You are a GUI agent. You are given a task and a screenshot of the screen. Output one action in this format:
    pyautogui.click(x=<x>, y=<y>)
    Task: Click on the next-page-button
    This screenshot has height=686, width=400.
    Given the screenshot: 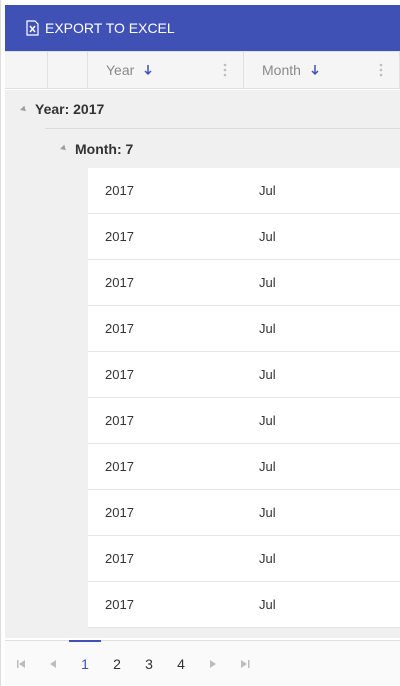 What is the action you would take?
    pyautogui.click(x=213, y=663)
    